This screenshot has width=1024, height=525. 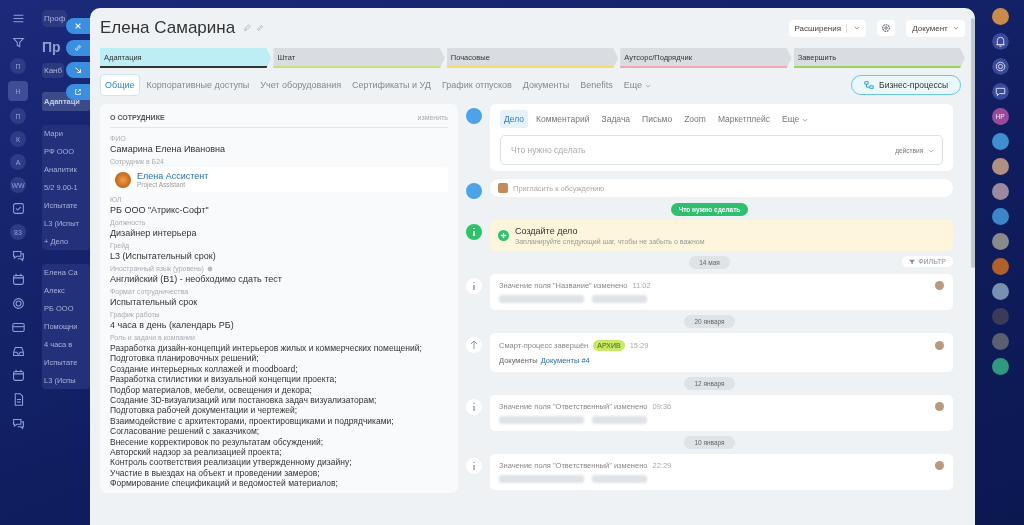 What do you see at coordinates (168, 149) in the screenshot?
I see `field-value: Самарина Елена Ивановна` at bounding box center [168, 149].